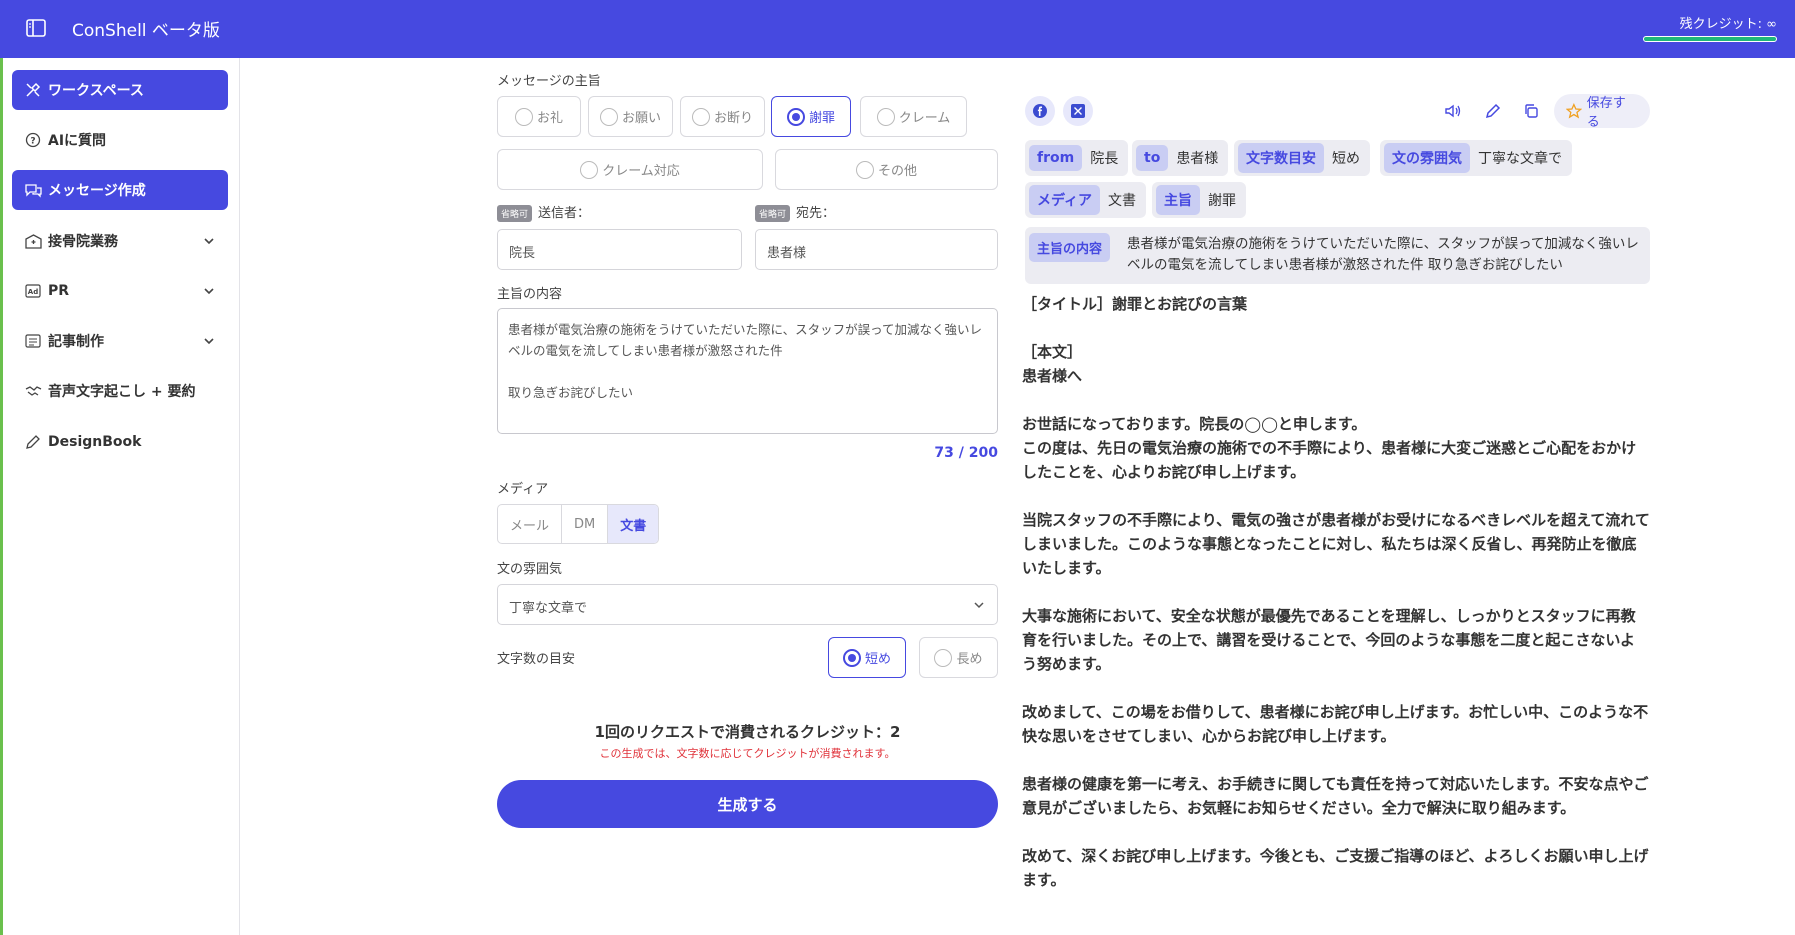 Image resolution: width=1795 pixels, height=935 pixels. Describe the element at coordinates (564, 213) in the screenshot. I see `sender-label: 送信者：` at that location.